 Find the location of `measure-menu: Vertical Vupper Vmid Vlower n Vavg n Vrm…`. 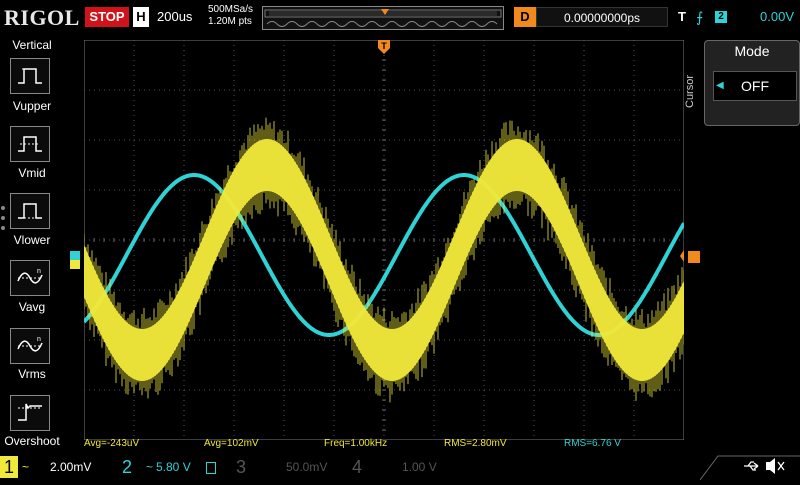

measure-menu: Vertical Vupper Vmid Vlower n Vavg n Vrm… is located at coordinates (32, 244).